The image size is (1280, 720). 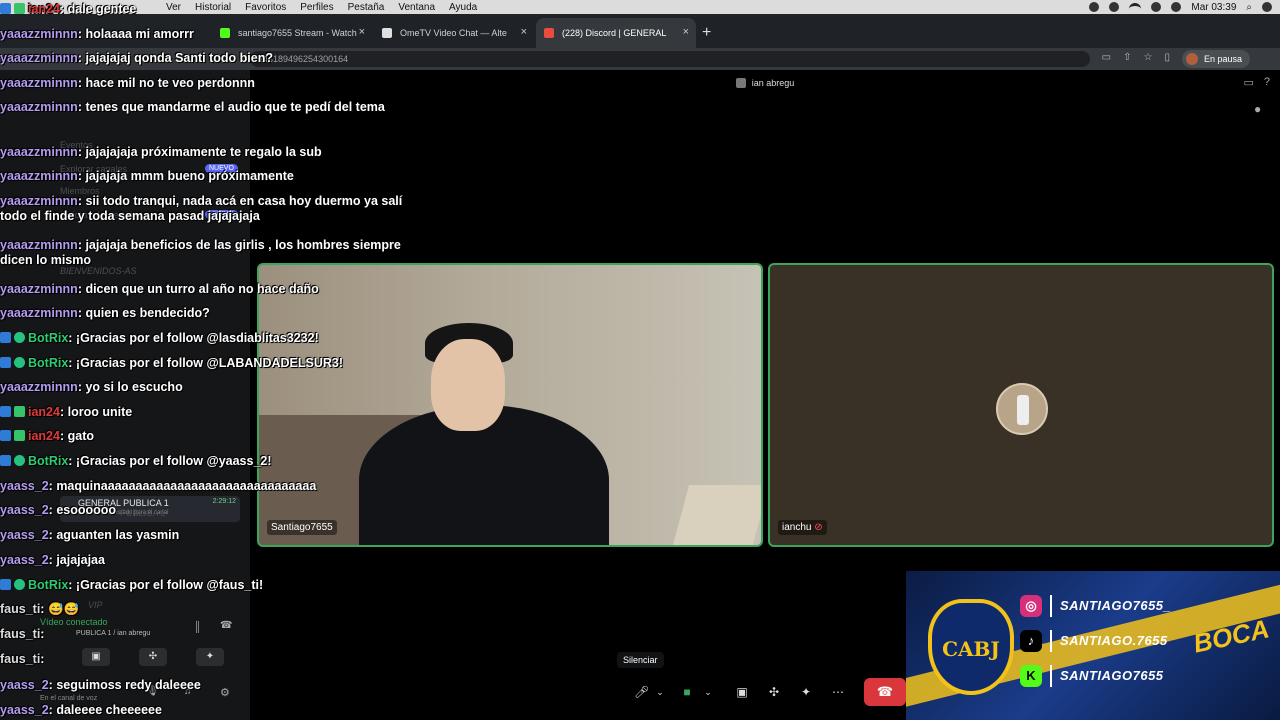 What do you see at coordinates (69, 698) in the screenshot?
I see `user-status-text: En el canal de voz` at bounding box center [69, 698].